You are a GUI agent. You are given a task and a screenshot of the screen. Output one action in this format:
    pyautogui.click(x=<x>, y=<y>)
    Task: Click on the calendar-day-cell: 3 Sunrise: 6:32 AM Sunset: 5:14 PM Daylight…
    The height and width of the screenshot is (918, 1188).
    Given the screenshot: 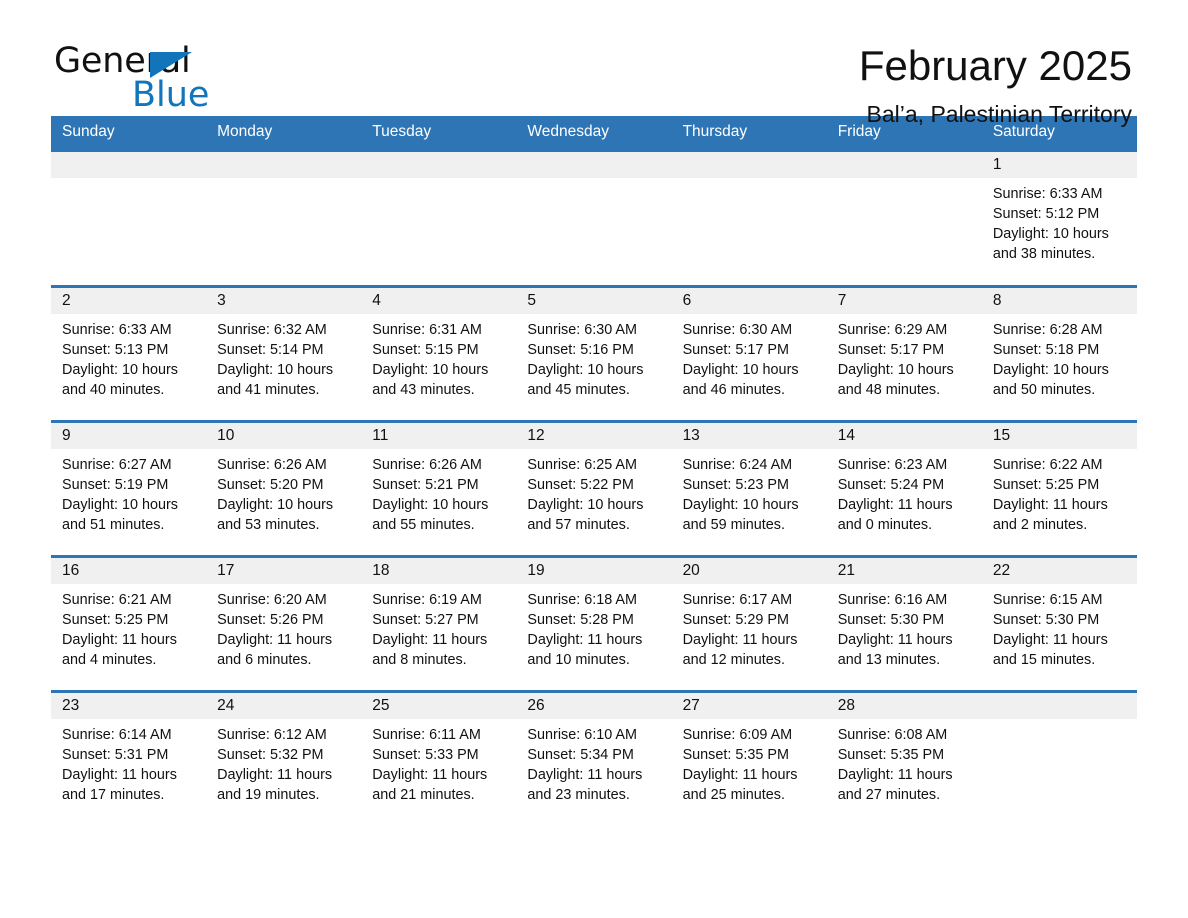 What is the action you would take?
    pyautogui.click(x=284, y=353)
    